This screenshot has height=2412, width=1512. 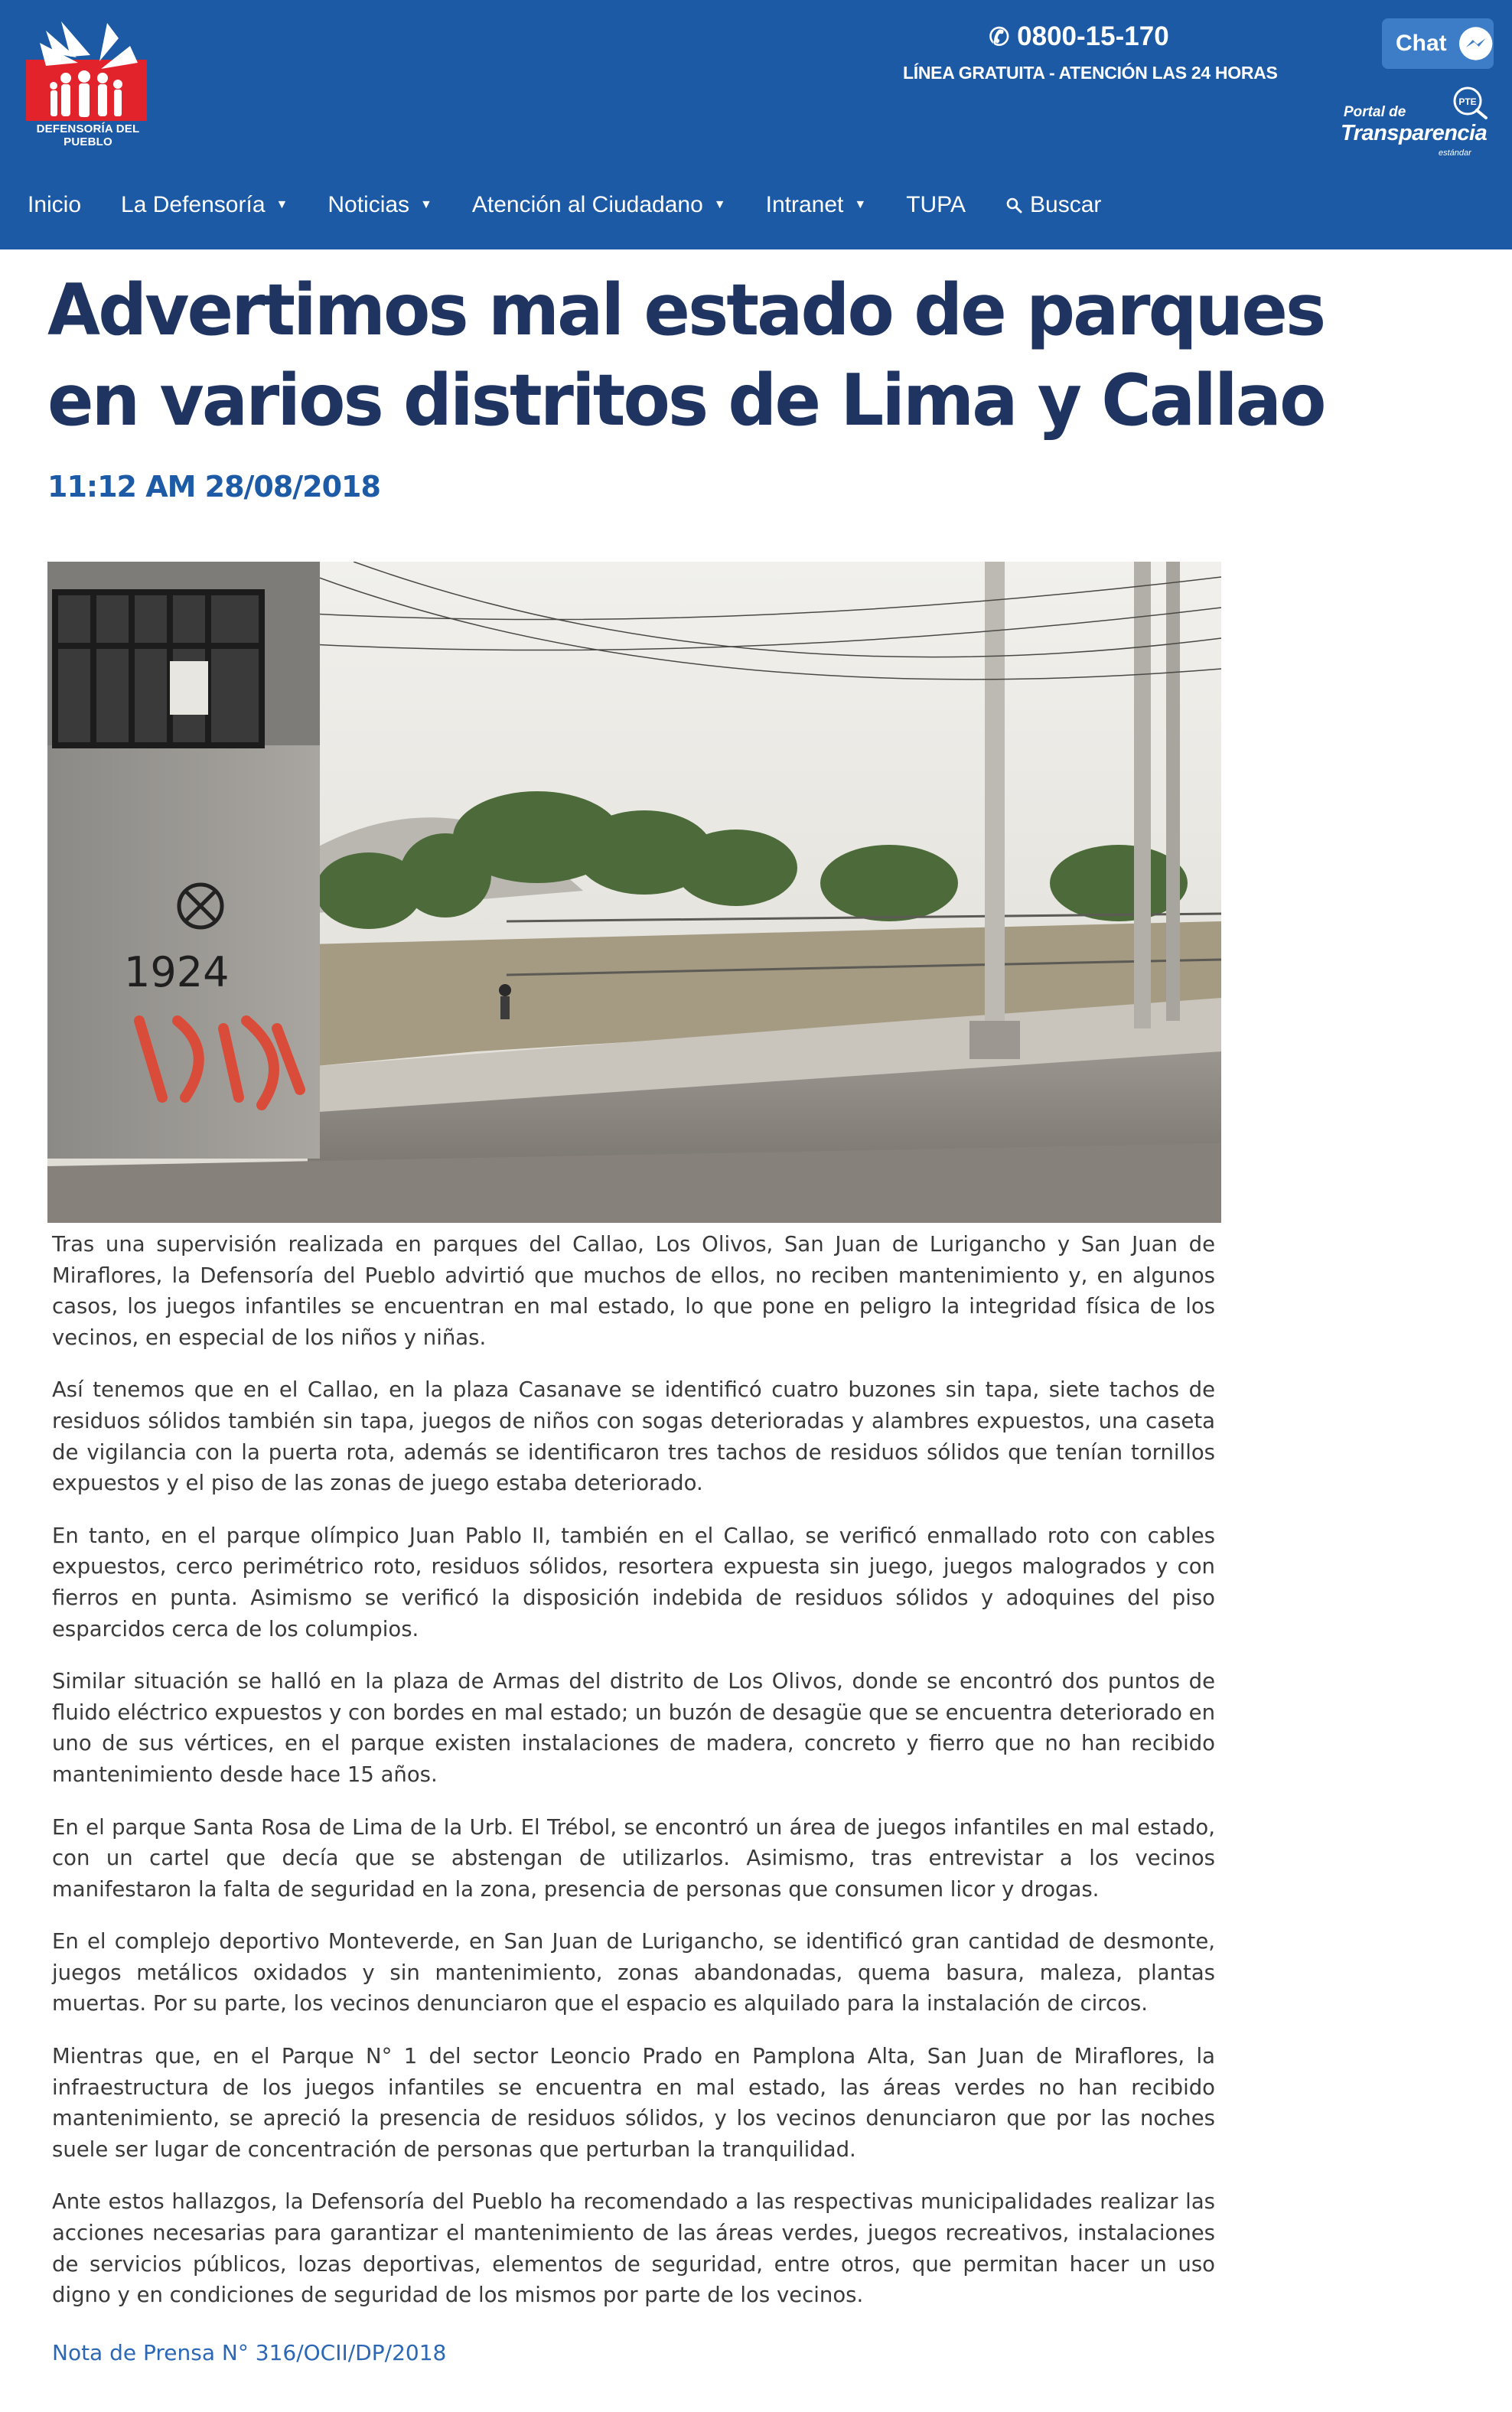 What do you see at coordinates (1467, 101) in the screenshot?
I see `svg-text: PTE` at bounding box center [1467, 101].